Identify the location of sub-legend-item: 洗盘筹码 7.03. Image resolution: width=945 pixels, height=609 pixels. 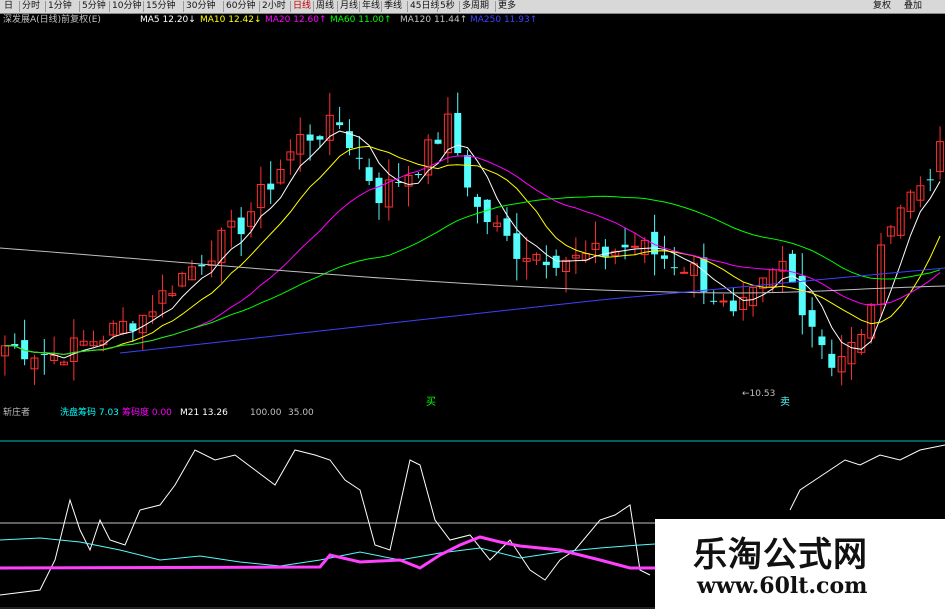
(89, 413).